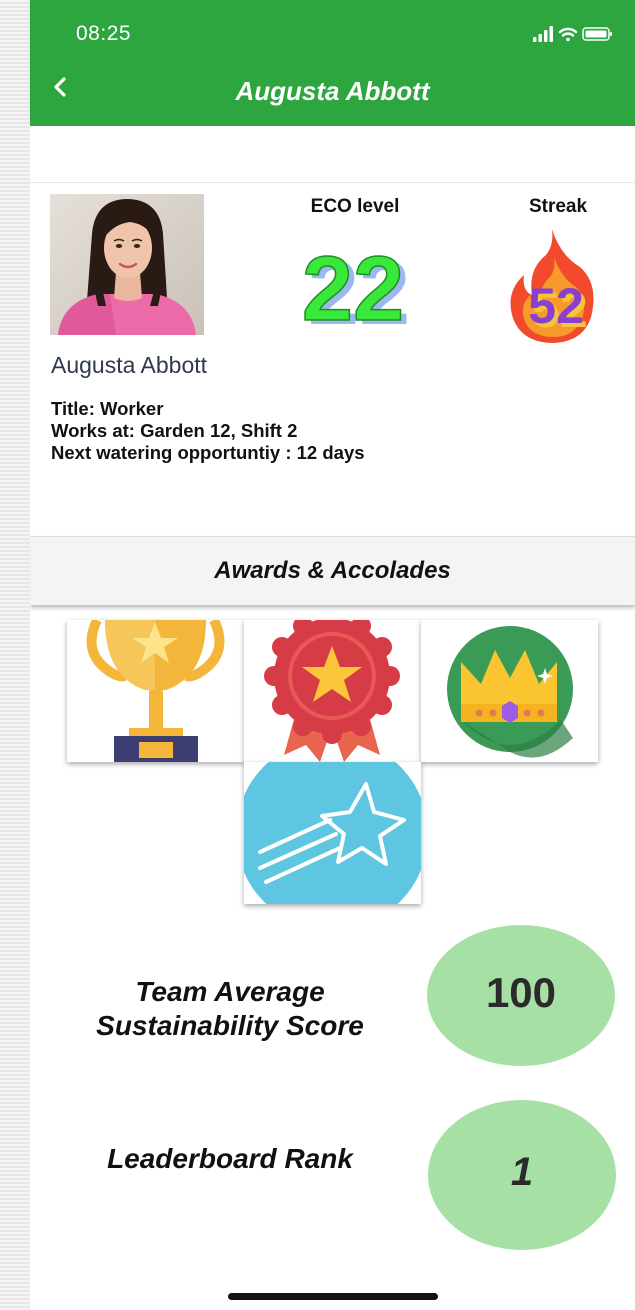 This screenshot has width=635, height=1310. Describe the element at coordinates (353, 287) in the screenshot. I see `svg-text: 22` at that location.